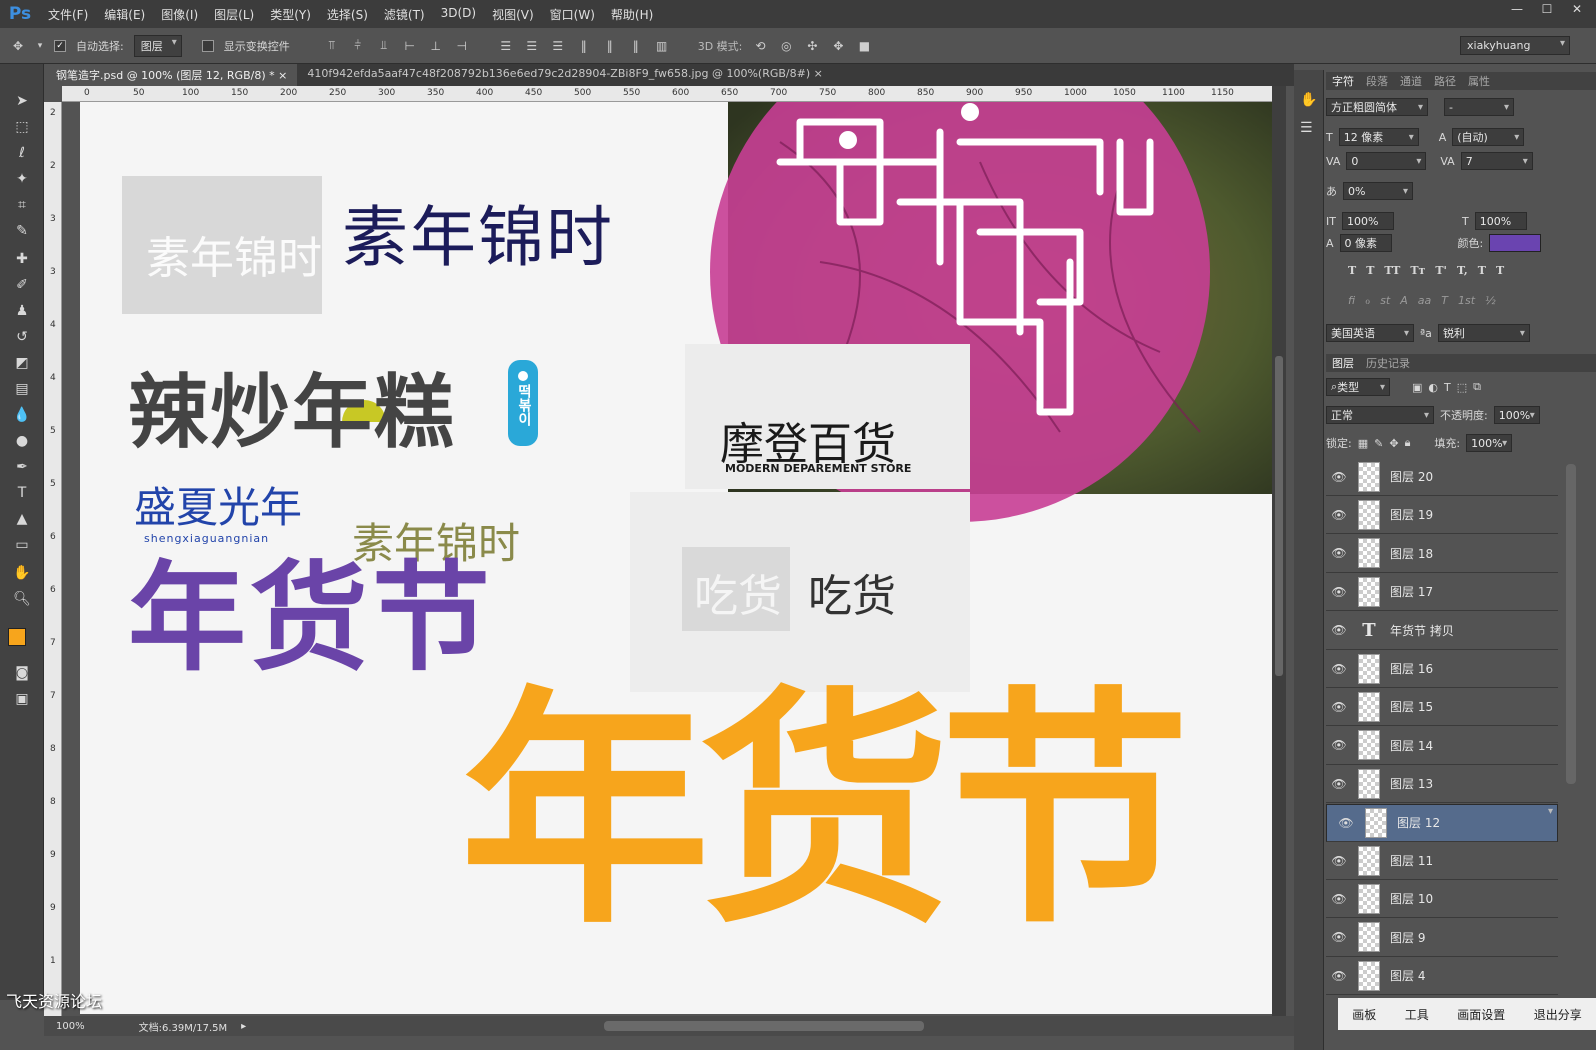 This screenshot has width=1596, height=1050. What do you see at coordinates (1577, 9) in the screenshot?
I see `close-icon: ✕` at bounding box center [1577, 9].